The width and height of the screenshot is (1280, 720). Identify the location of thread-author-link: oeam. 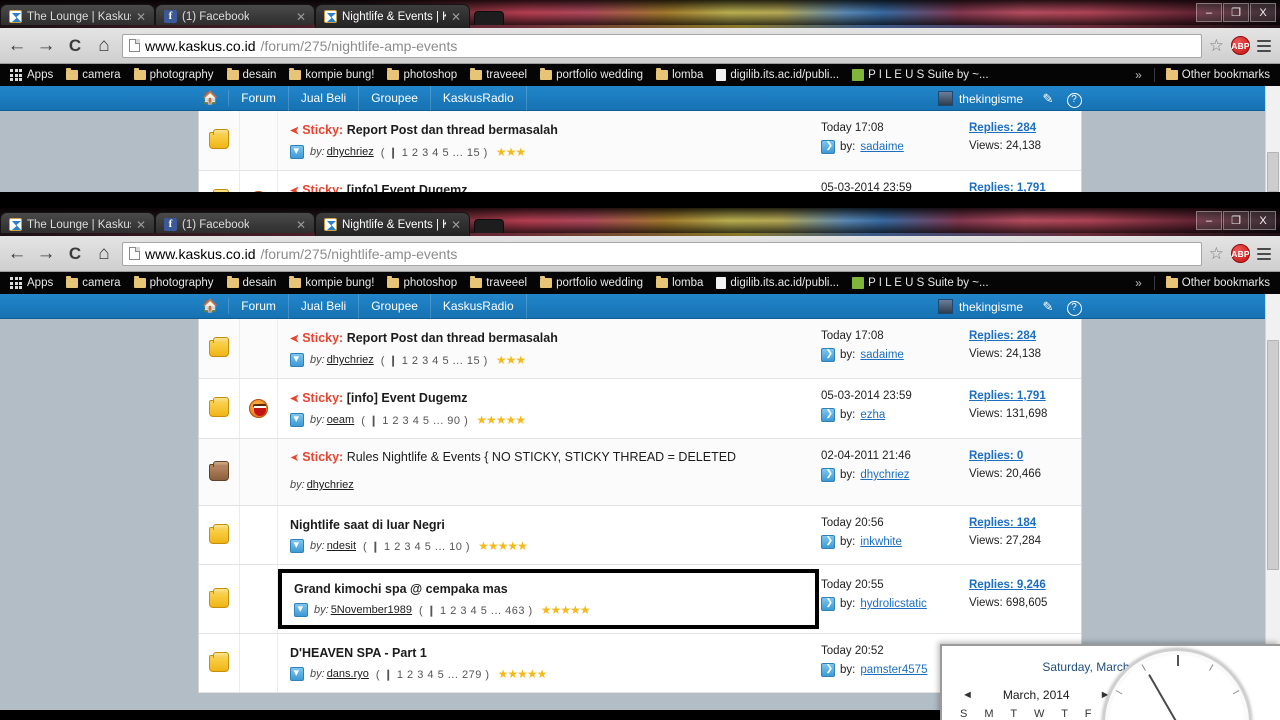
(341, 420).